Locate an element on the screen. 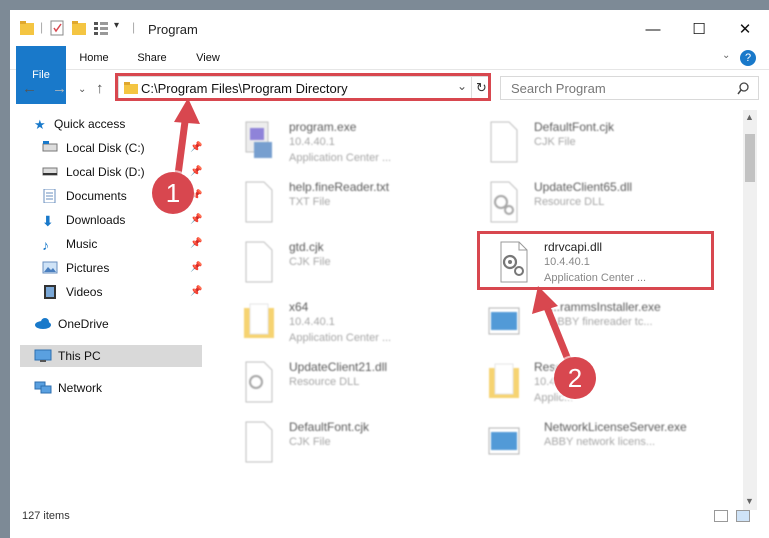  step-badge-1: 1 is located at coordinates (173, 193).